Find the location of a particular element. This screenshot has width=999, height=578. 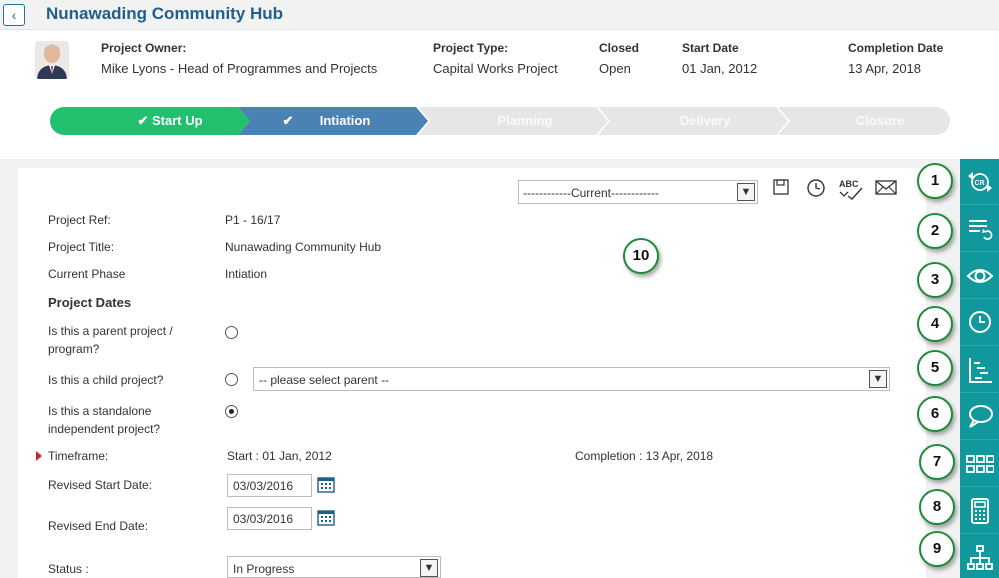

standalone-radio is located at coordinates (231, 411).